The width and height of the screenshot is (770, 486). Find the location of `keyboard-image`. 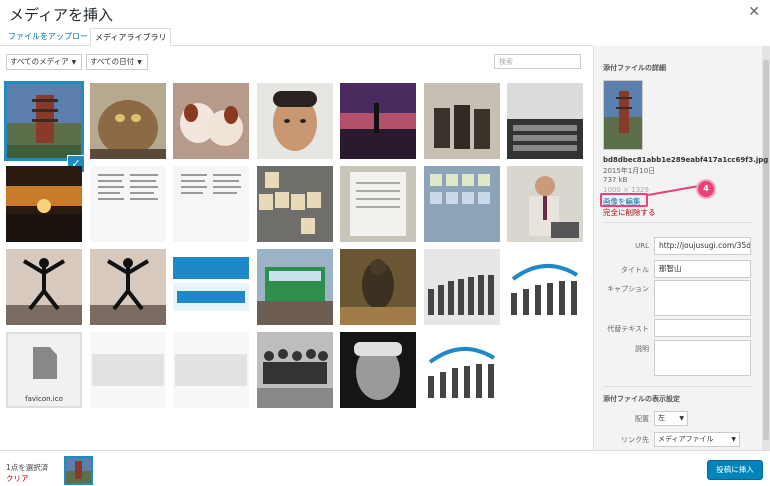

keyboard-image is located at coordinates (545, 121).